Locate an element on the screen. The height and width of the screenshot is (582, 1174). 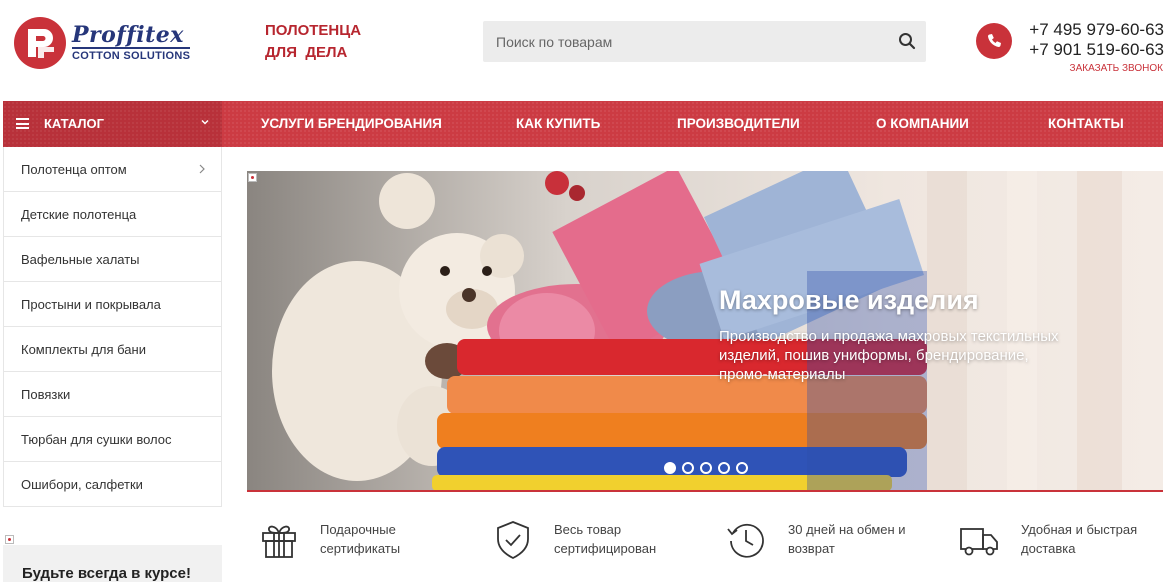
nav-item-manufacturers: ПРОИЗВОДИТЕЛИ is located at coordinates (738, 123).